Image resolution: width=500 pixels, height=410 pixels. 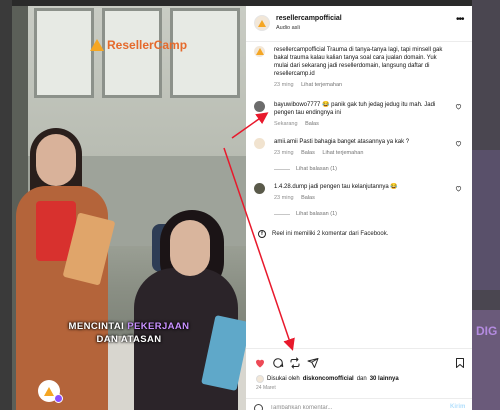 I want to click on video-badge-icon, so click(x=58, y=398).